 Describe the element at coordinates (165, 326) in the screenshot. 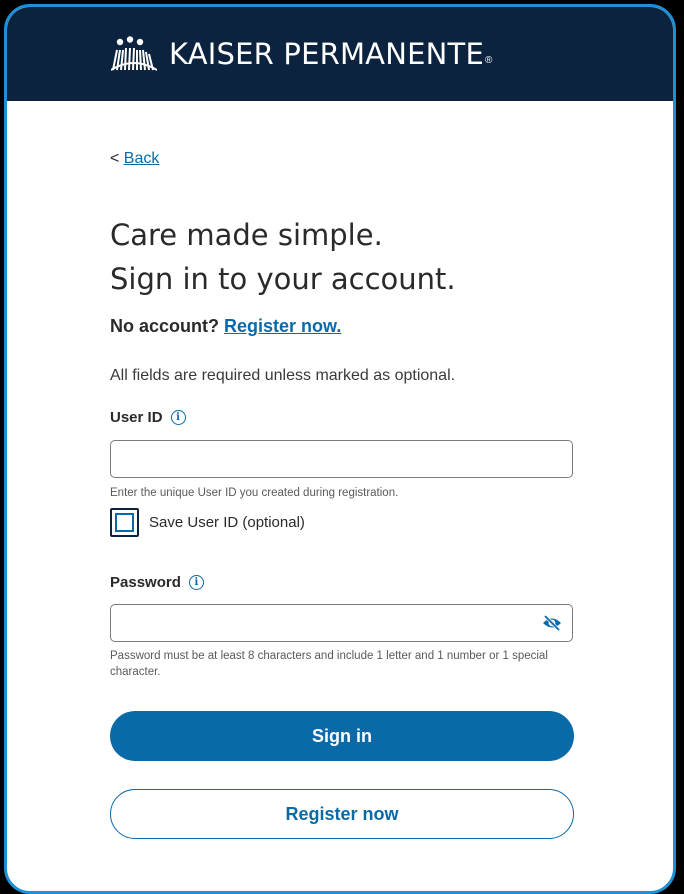

I see `no-account-text: No account?` at that location.